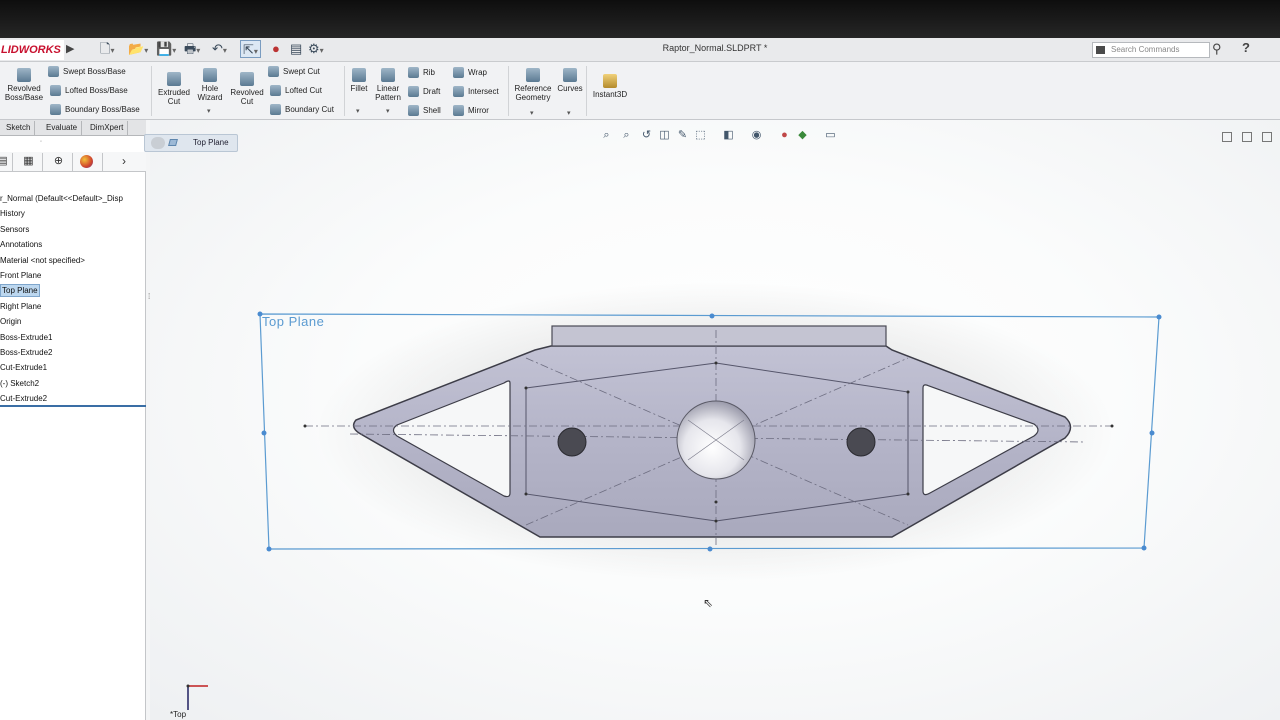 The image size is (1280, 720). What do you see at coordinates (32, 50) in the screenshot?
I see `solidworks-logo: LIDWORKS` at bounding box center [32, 50].